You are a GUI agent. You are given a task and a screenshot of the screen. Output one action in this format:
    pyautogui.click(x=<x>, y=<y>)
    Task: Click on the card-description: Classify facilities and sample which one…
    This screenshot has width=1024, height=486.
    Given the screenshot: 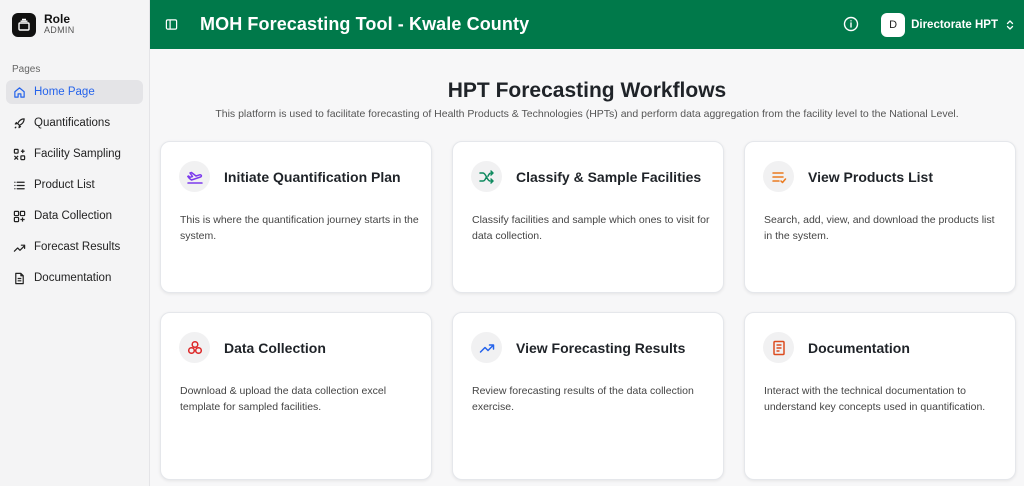 What is the action you would take?
    pyautogui.click(x=591, y=228)
    